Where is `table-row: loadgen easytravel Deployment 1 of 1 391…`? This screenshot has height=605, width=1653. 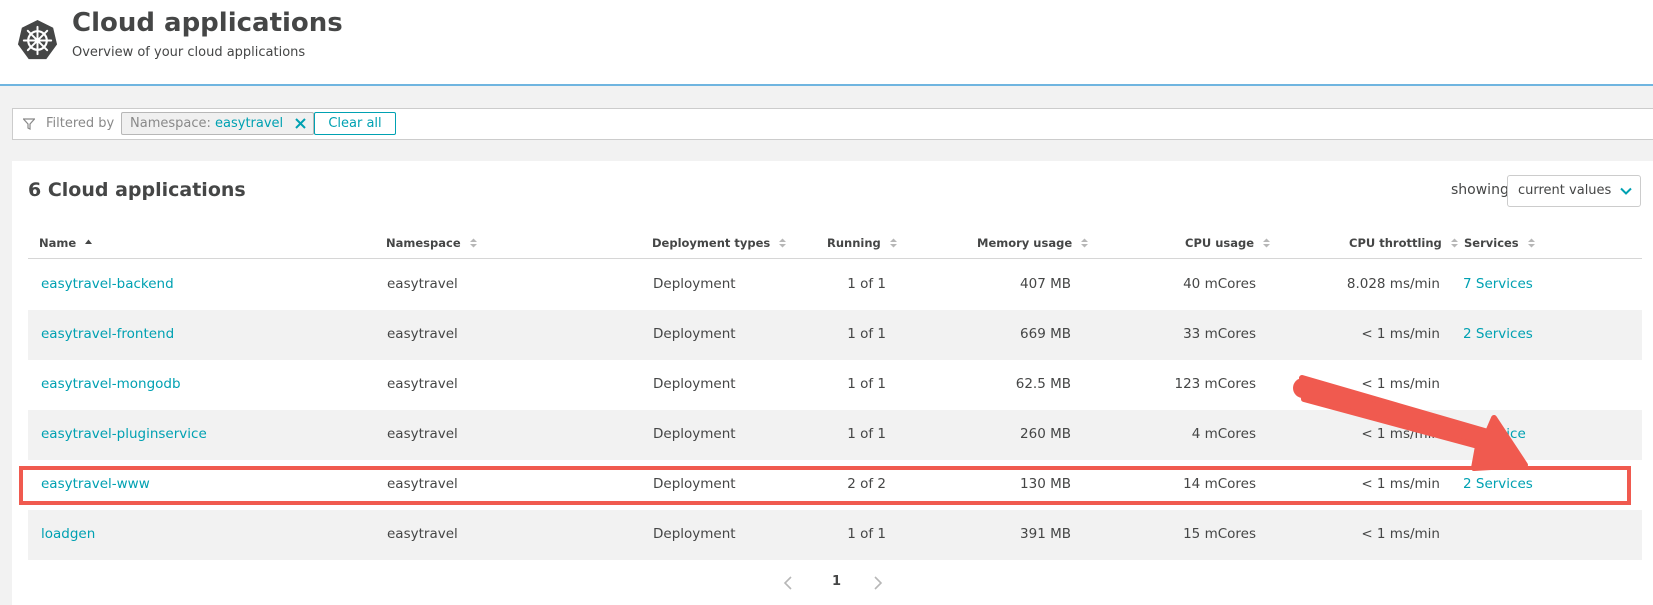
table-row: loadgen easytravel Deployment 1 of 1 391… is located at coordinates (835, 535).